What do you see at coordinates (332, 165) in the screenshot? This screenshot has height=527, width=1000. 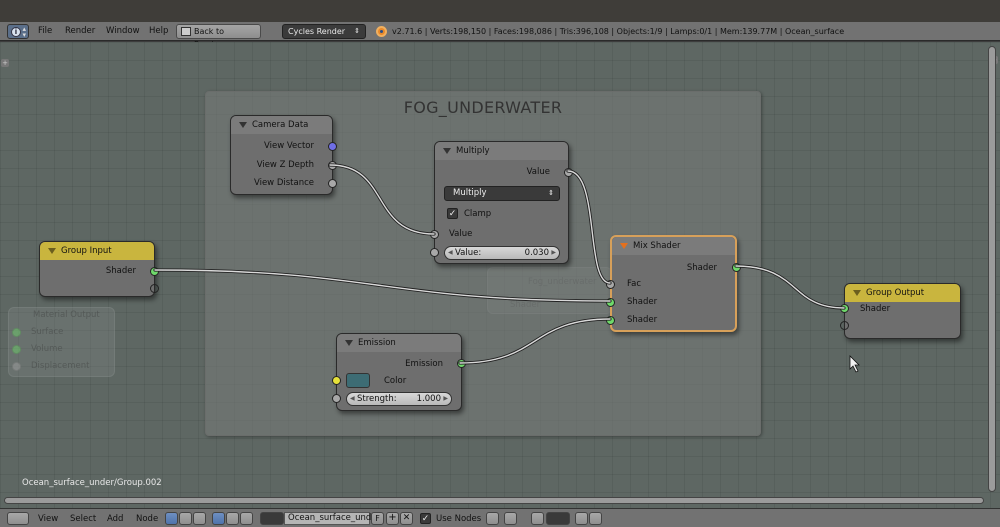 I see `output-socket-view-z-depth` at bounding box center [332, 165].